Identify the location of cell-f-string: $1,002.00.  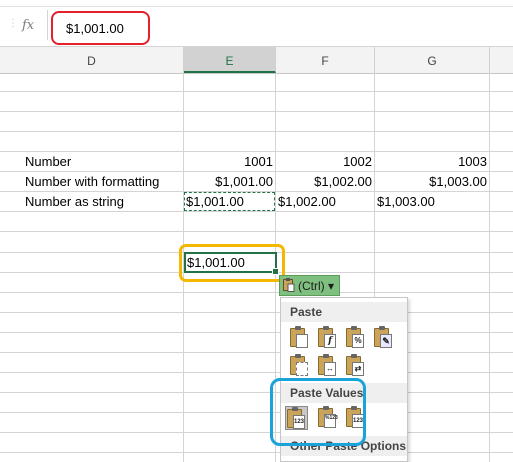
(307, 202).